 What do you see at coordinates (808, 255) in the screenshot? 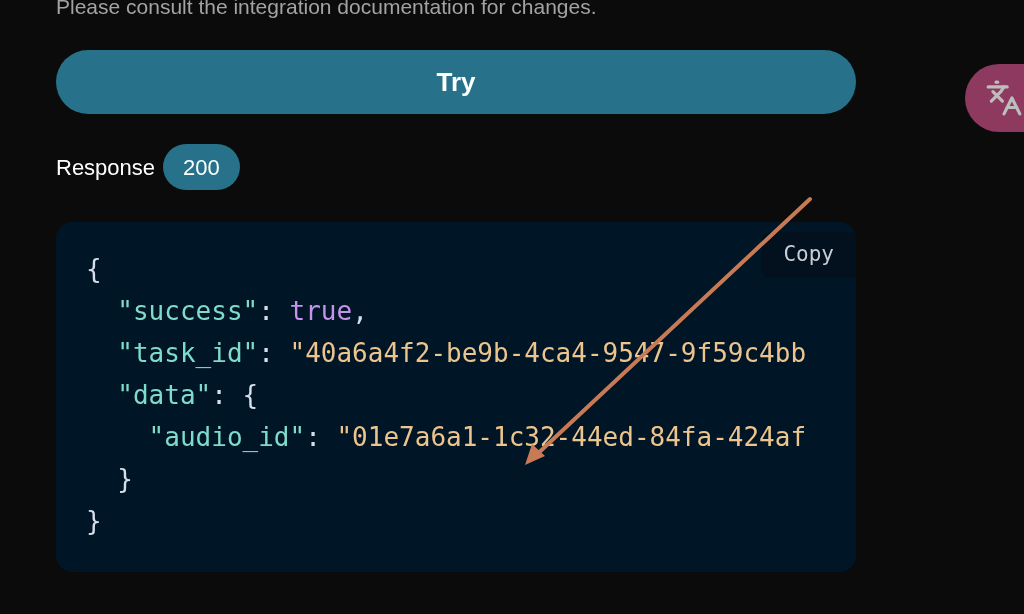
I see `copy-button: Copy` at bounding box center [808, 255].